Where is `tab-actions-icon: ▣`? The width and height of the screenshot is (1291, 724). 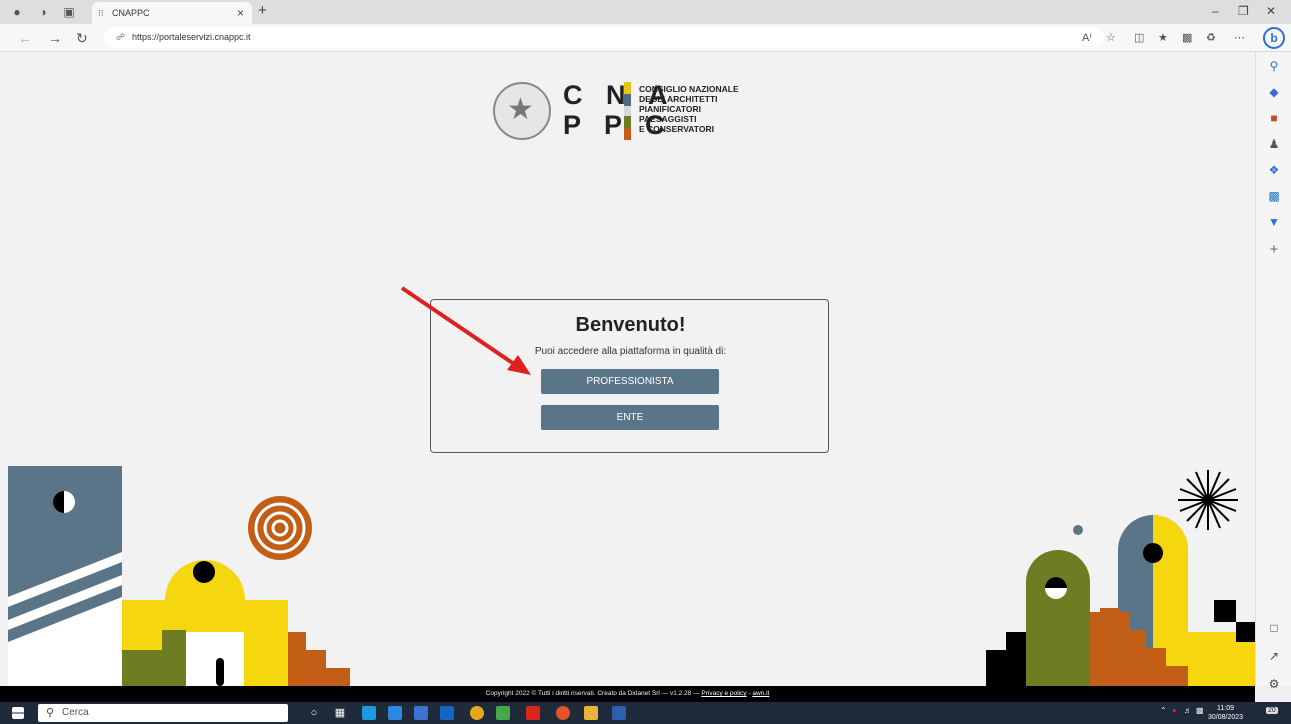
tab-actions-icon: ▣ is located at coordinates (69, 12).